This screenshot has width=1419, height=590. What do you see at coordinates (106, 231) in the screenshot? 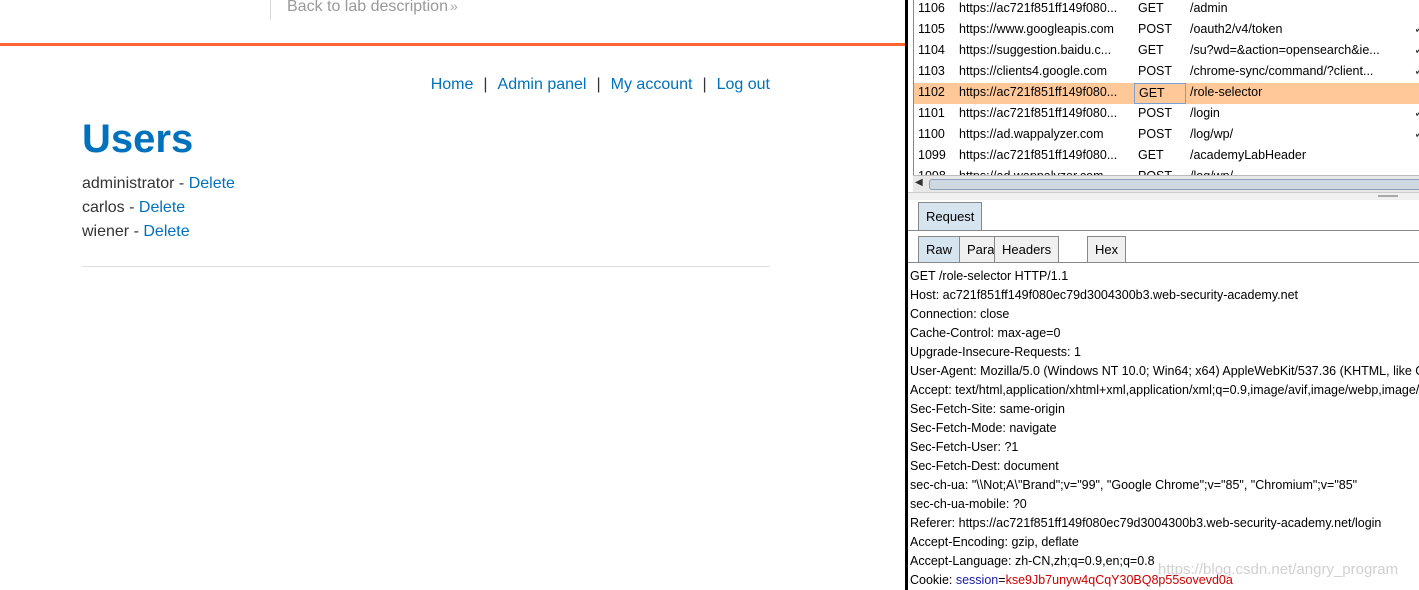
I see `user-name: wiener` at bounding box center [106, 231].